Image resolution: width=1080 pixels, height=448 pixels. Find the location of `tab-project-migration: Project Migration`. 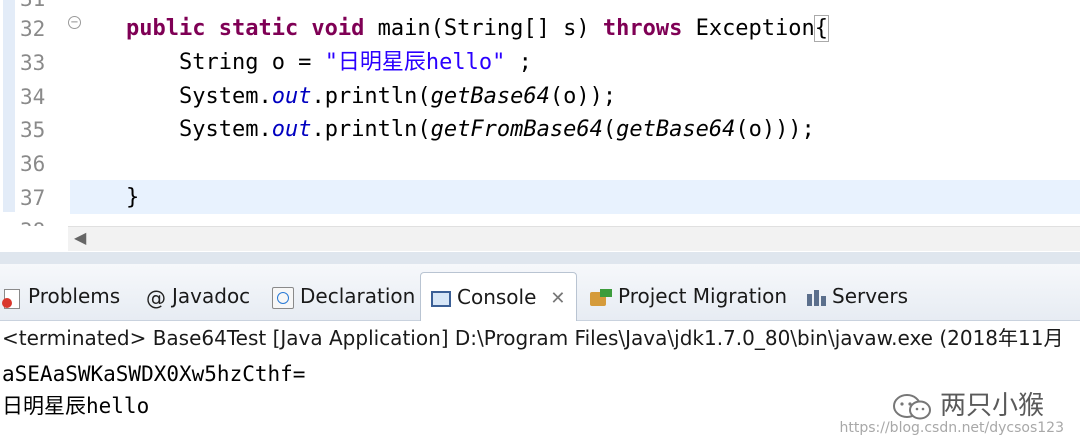

tab-project-migration: Project Migration is located at coordinates (688, 296).